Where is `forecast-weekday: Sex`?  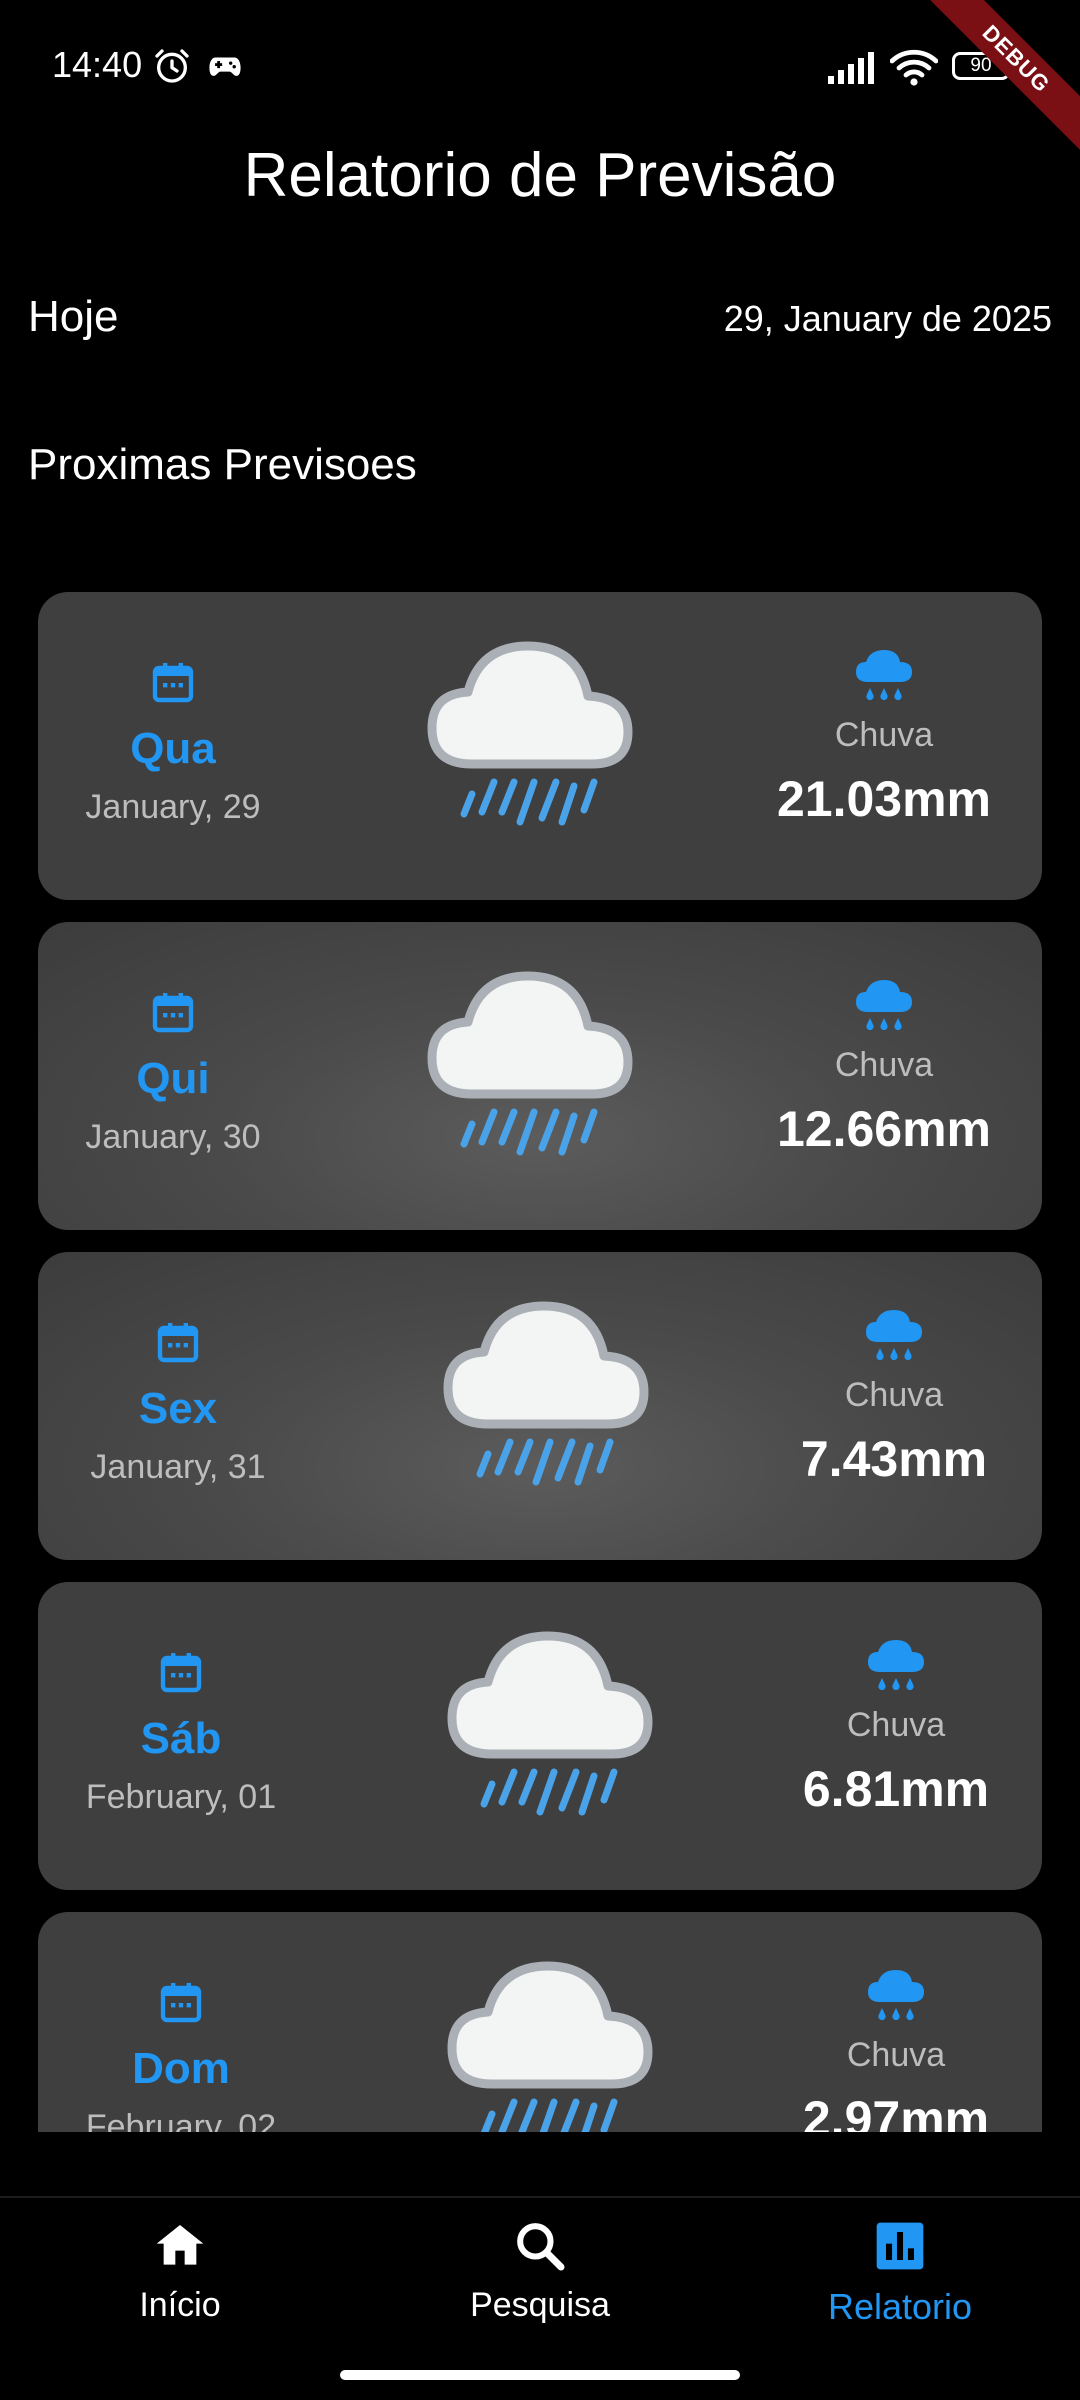
forecast-weekday: Sex is located at coordinates (178, 1408).